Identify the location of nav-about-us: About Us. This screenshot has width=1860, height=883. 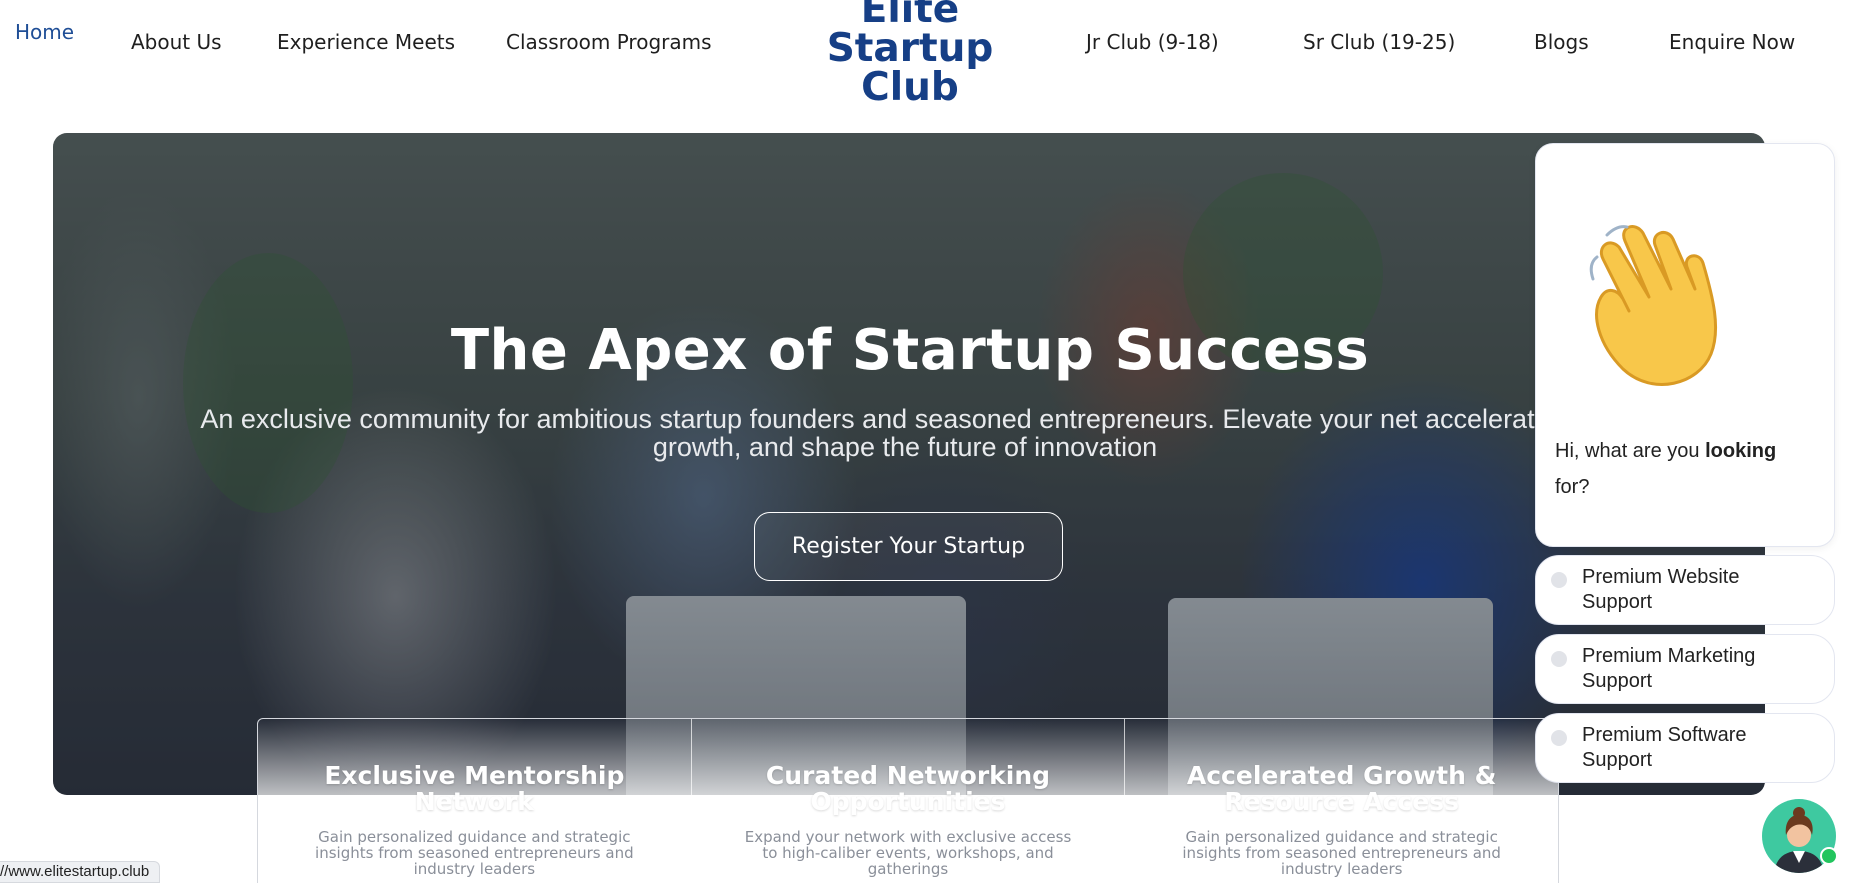
(176, 42).